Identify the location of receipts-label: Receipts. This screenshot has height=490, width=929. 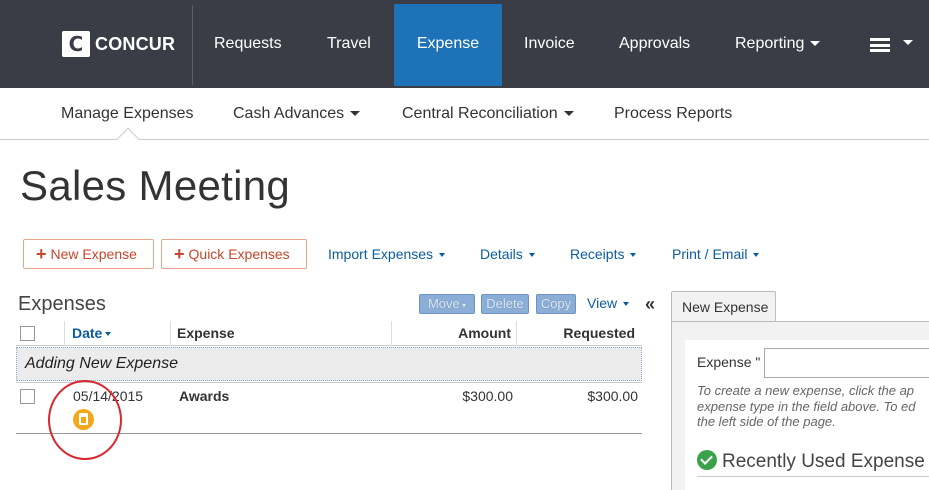
(597, 254).